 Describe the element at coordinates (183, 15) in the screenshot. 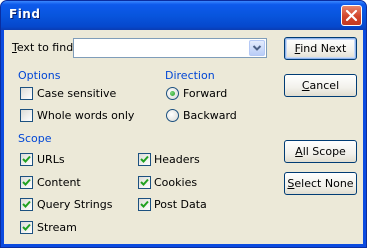

I see `title-bar: Find` at that location.